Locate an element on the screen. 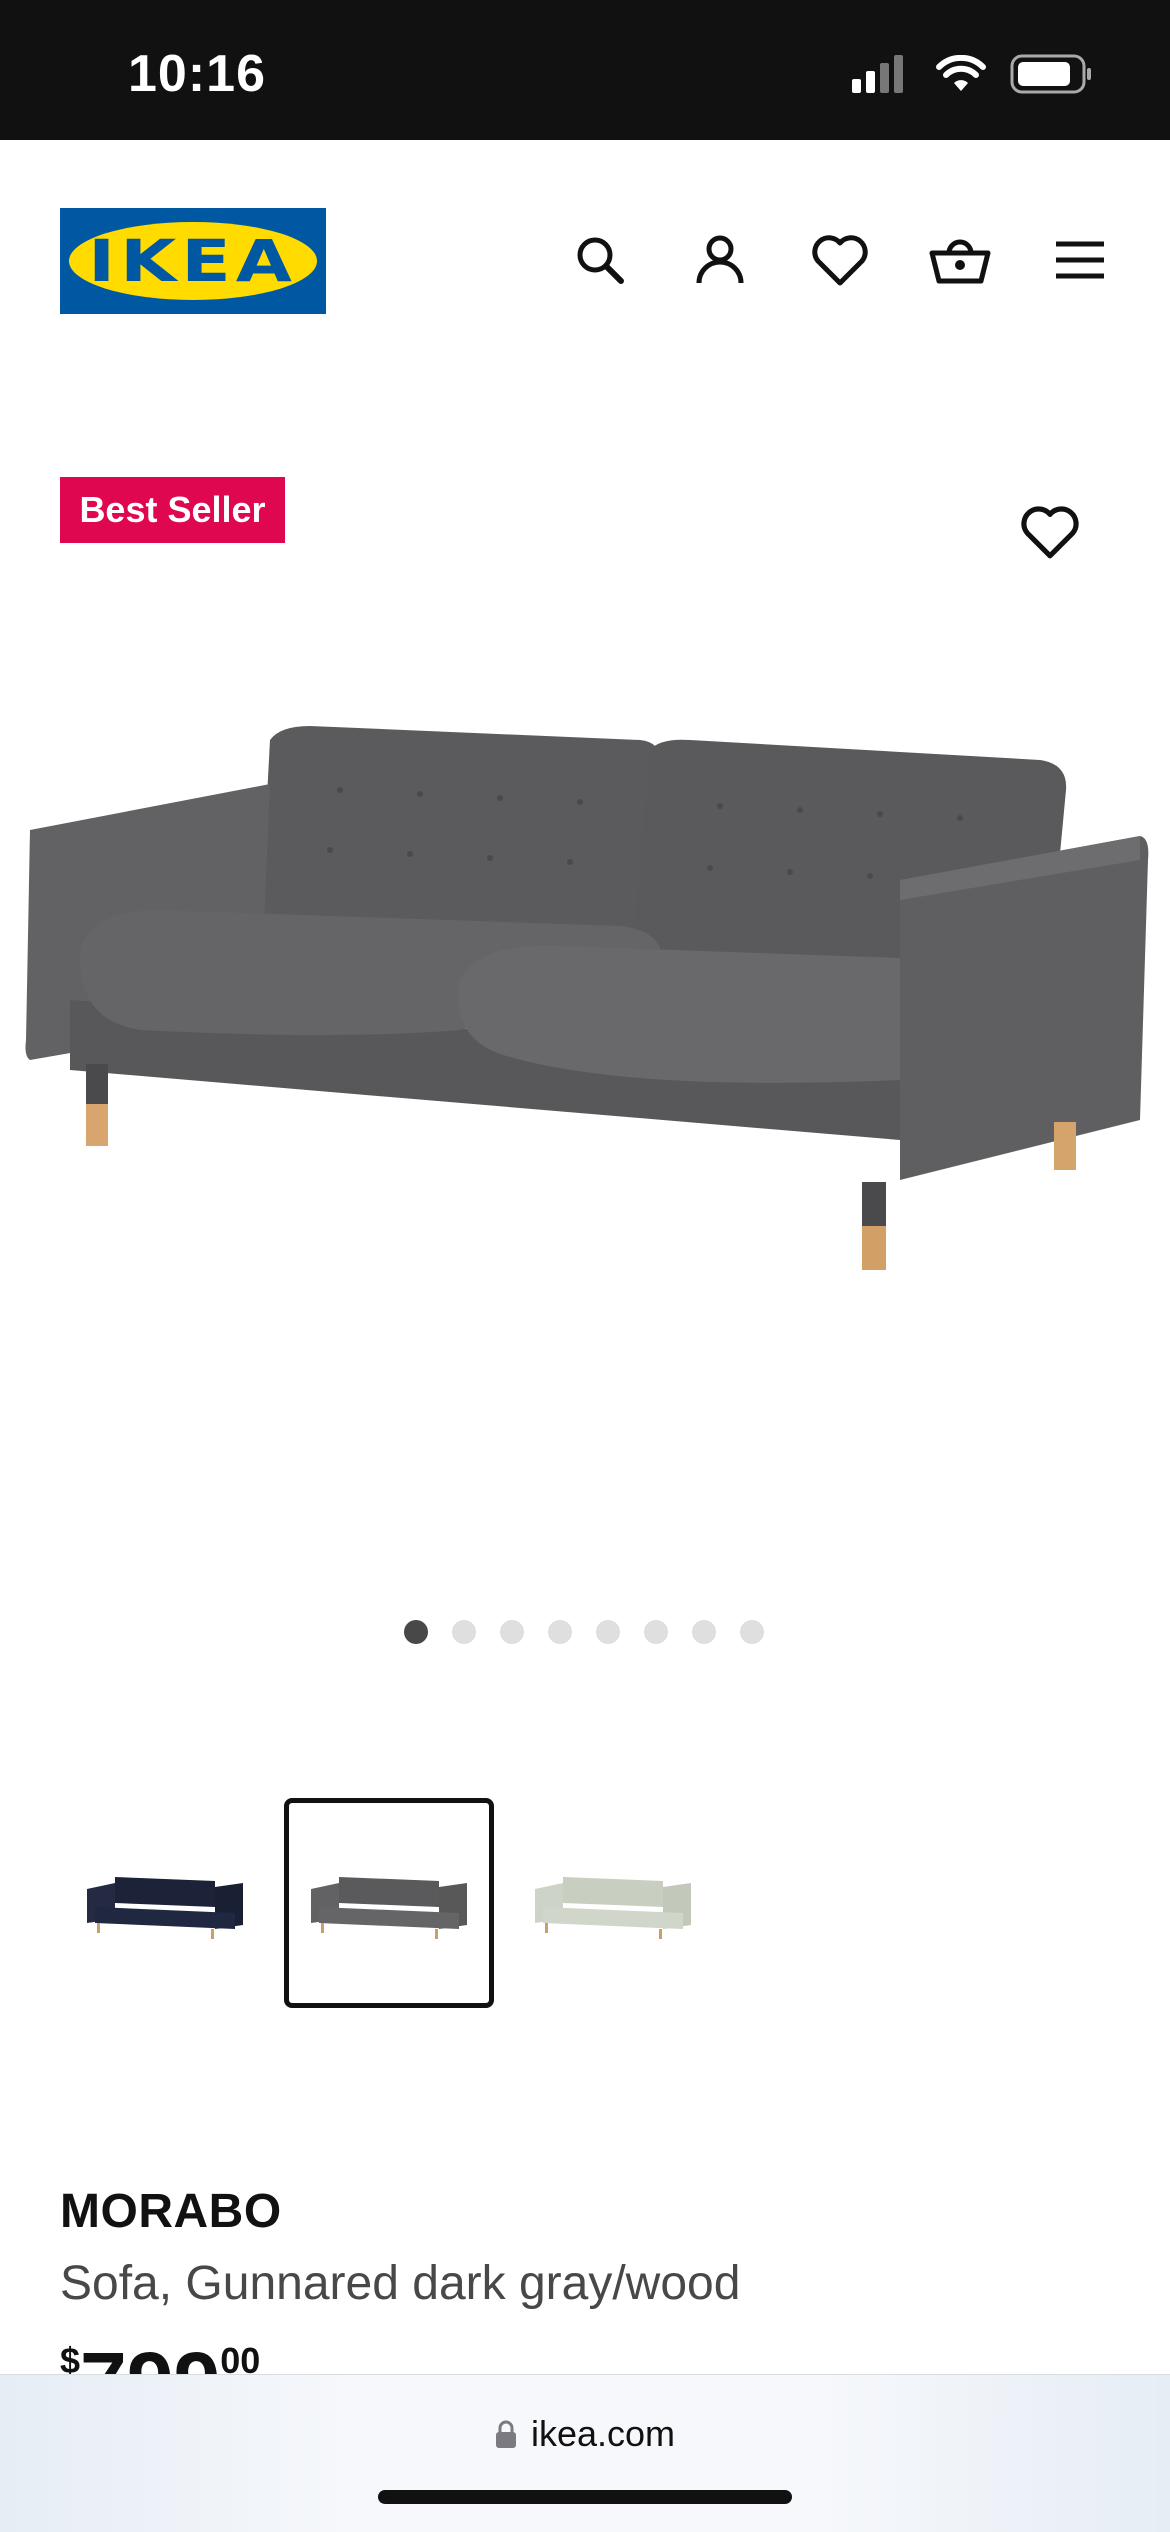 The width and height of the screenshot is (1170, 2532). menu-icon is located at coordinates (1080, 260).